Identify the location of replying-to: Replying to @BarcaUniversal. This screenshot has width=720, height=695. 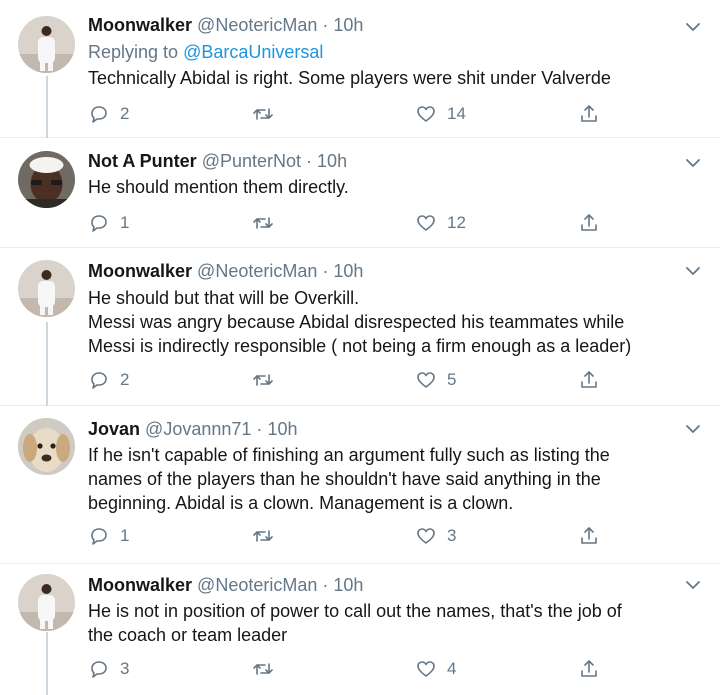
(205, 52).